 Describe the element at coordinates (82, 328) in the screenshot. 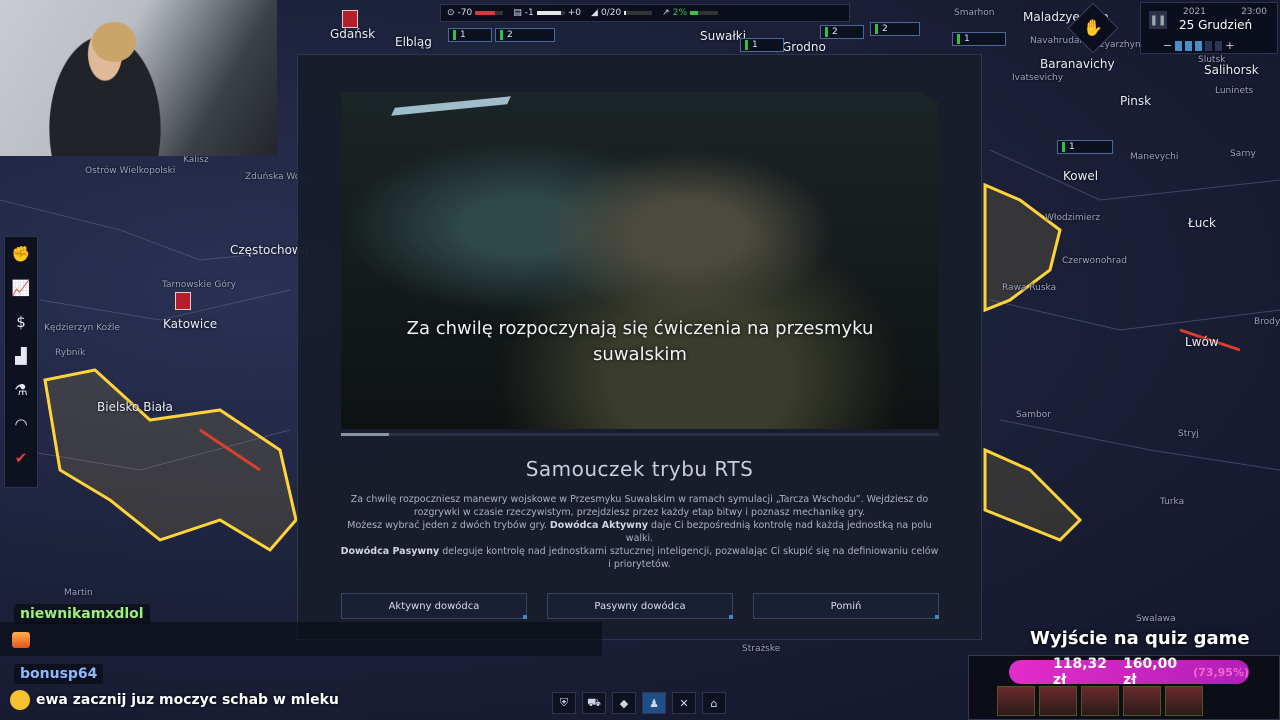

I see `town-label: Kędzierzyn Koźle` at that location.